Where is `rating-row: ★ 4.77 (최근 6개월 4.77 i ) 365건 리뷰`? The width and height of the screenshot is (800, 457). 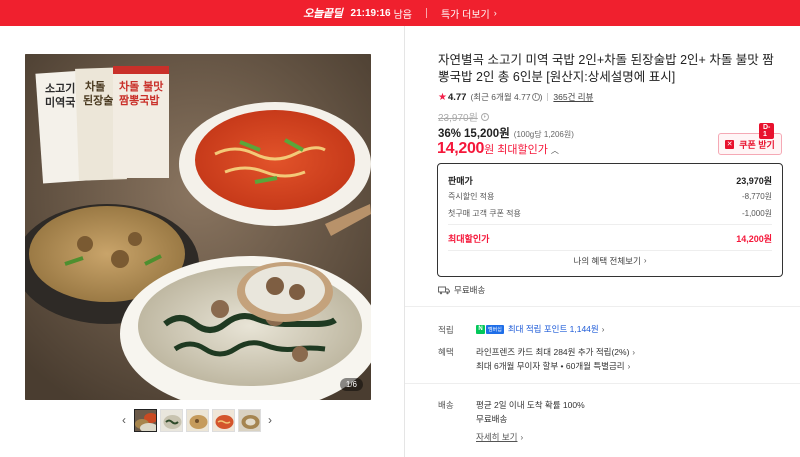 rating-row: ★ 4.77 (최근 6개월 4.77 i ) 365건 리뷰 is located at coordinates (515, 97).